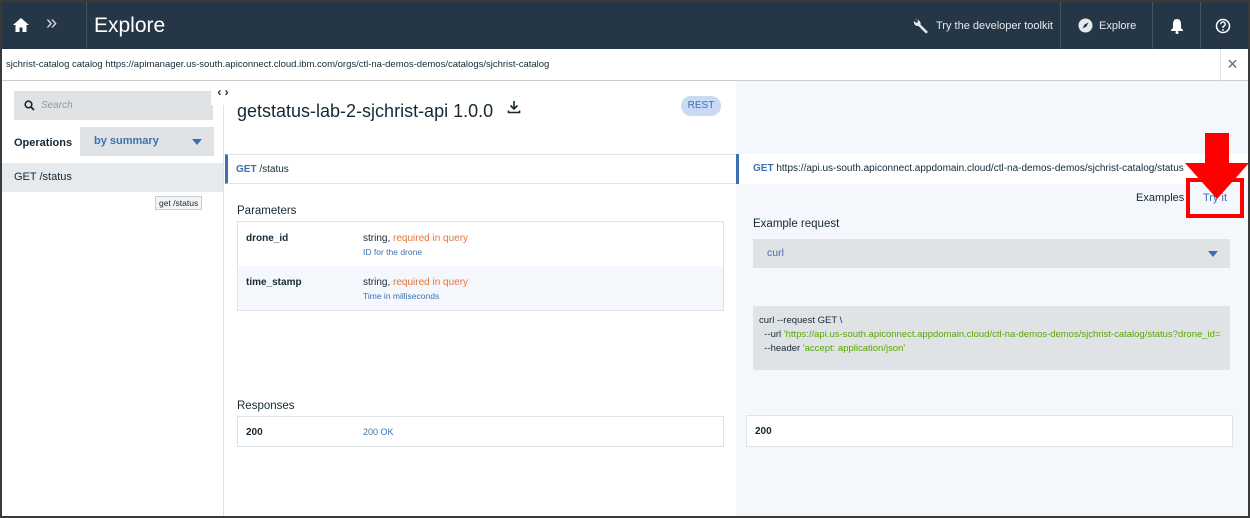 This screenshot has width=1250, height=518. I want to click on sort-dropdown: by summary, so click(147, 141).